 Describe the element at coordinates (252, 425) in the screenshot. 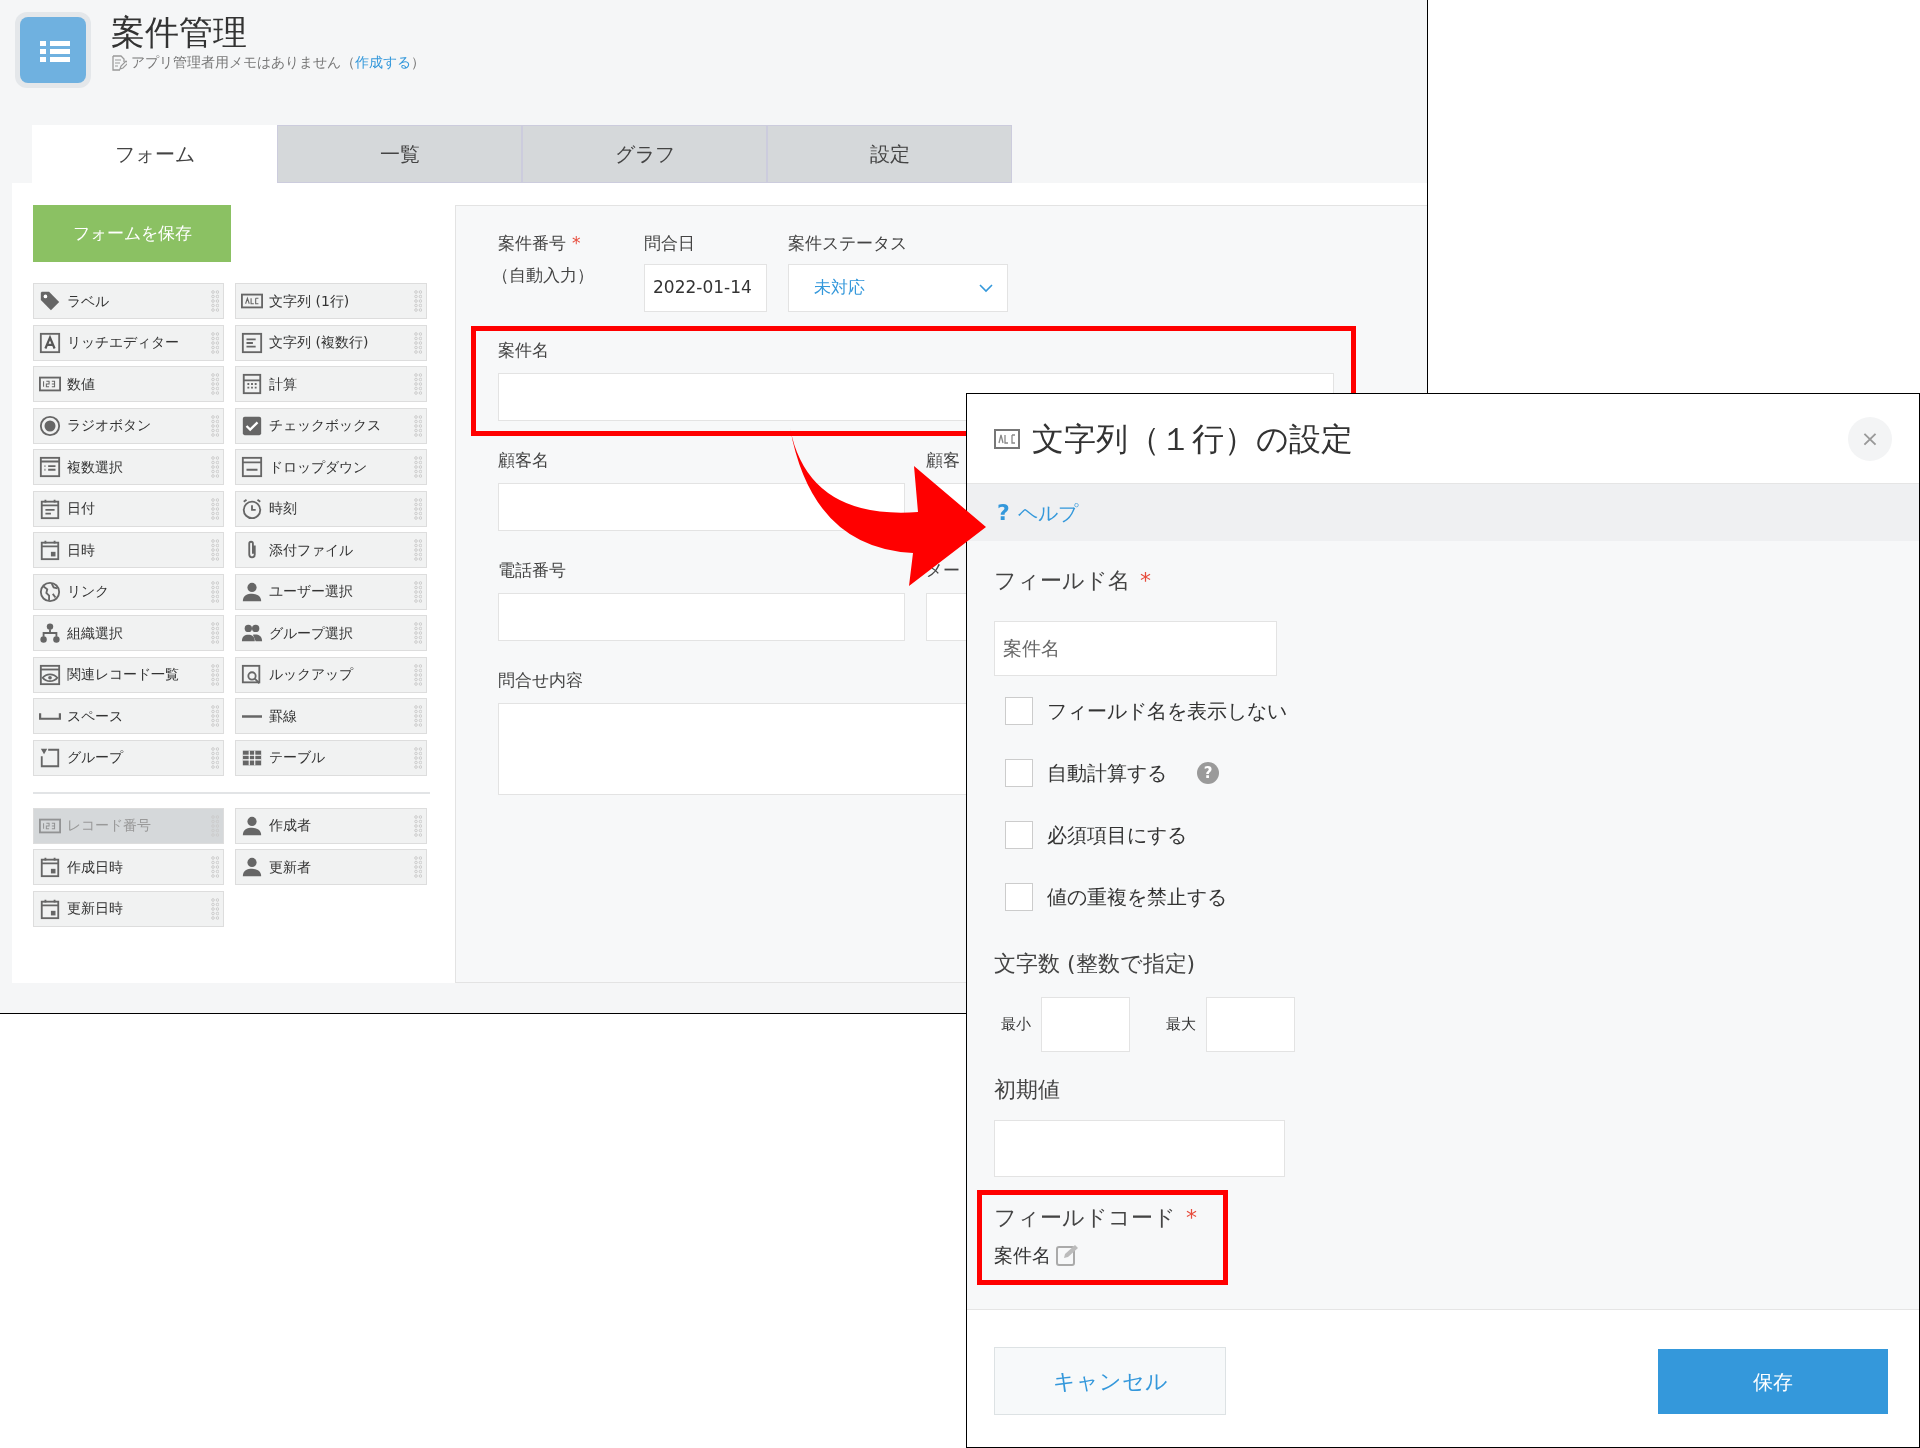

I see `checkbox-icon` at that location.